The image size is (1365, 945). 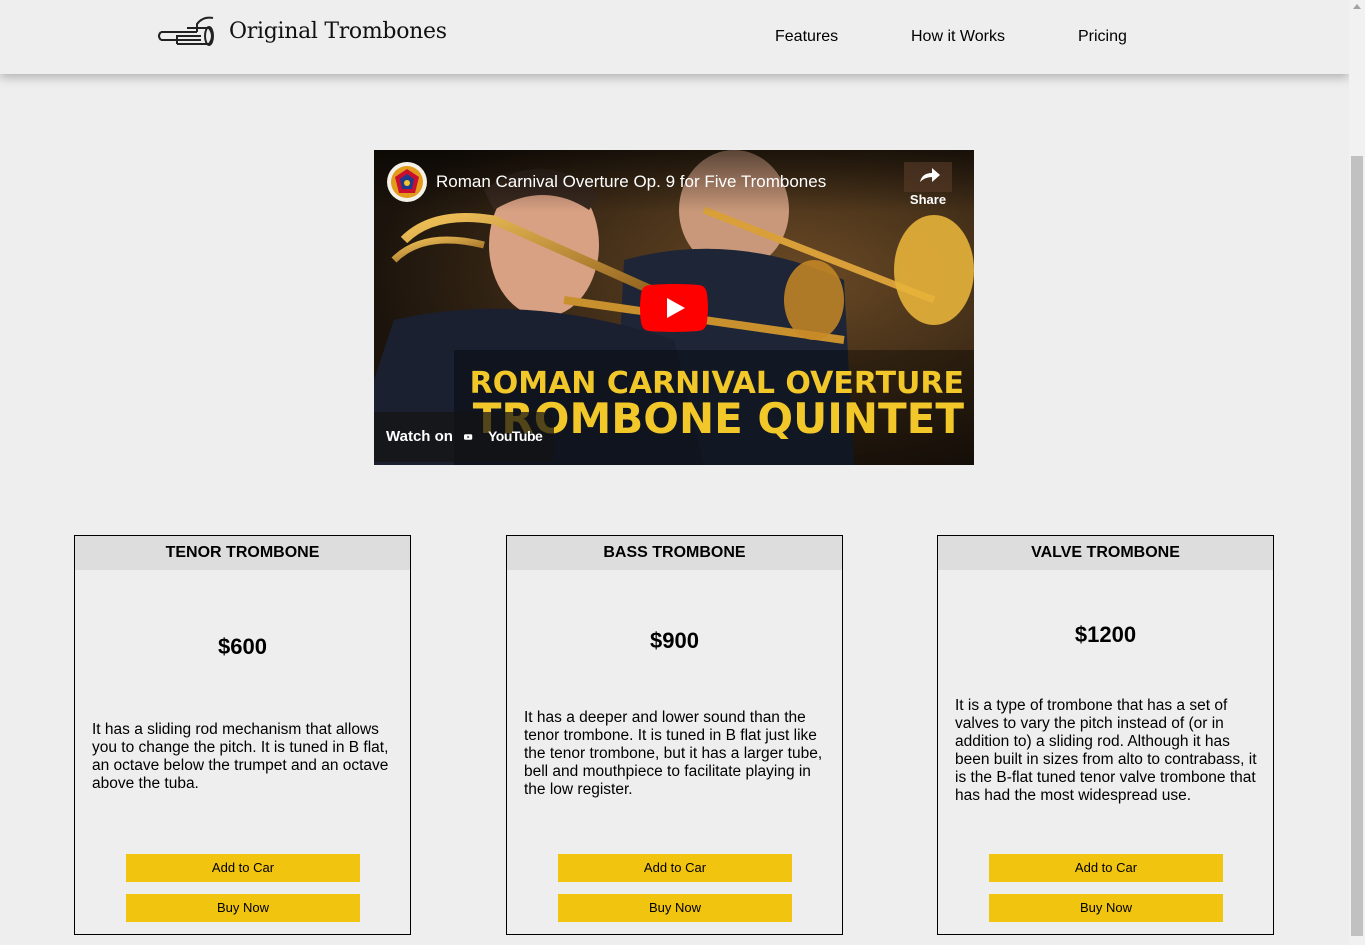 I want to click on share-icon, so click(x=928, y=177).